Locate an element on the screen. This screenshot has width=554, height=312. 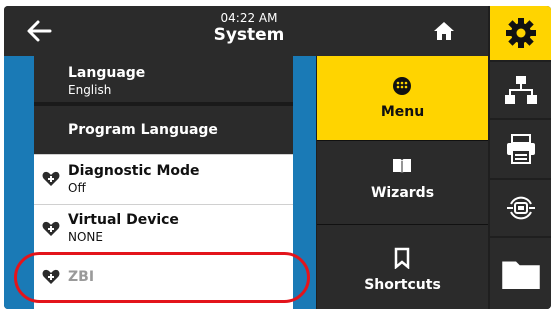
list-item-value: English is located at coordinates (90, 90).